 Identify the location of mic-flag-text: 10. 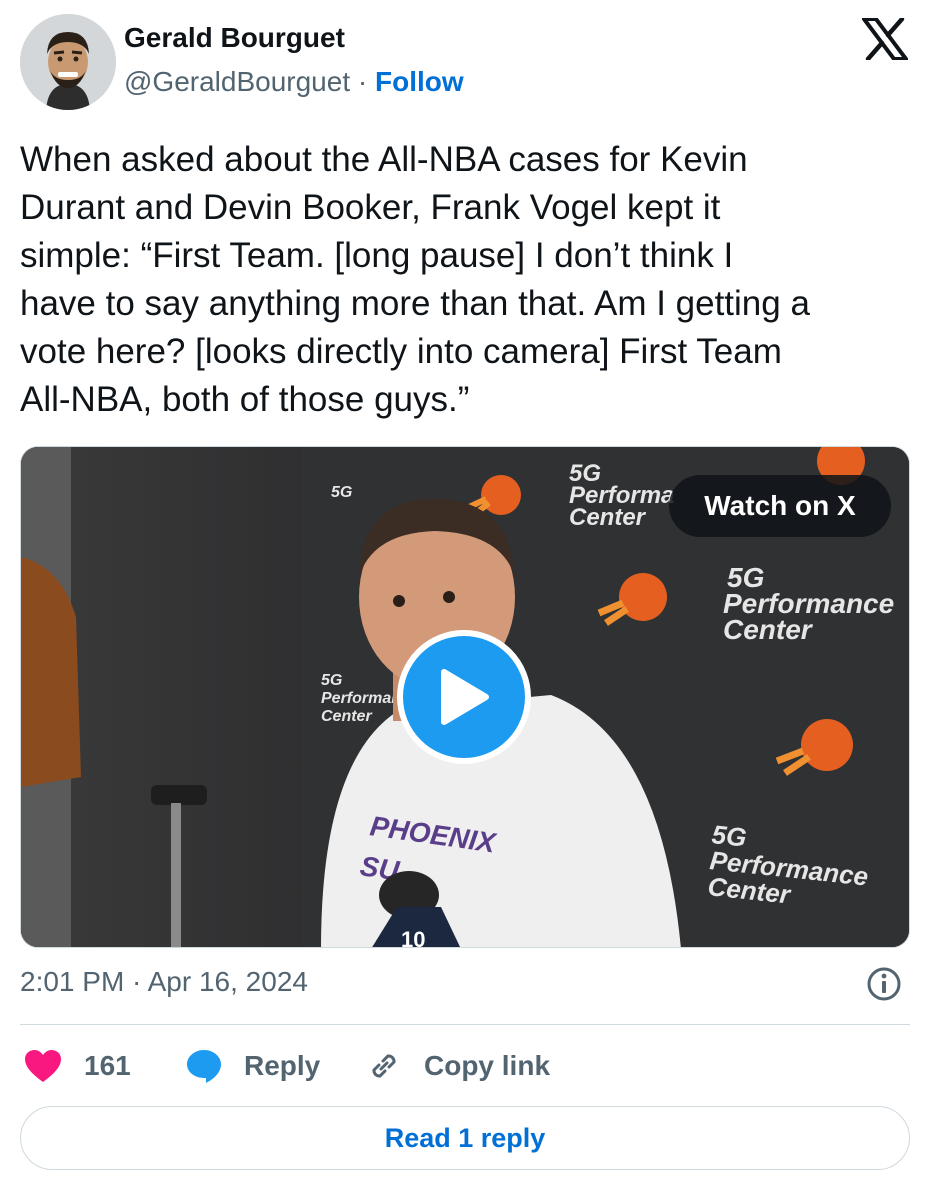
(413, 937).